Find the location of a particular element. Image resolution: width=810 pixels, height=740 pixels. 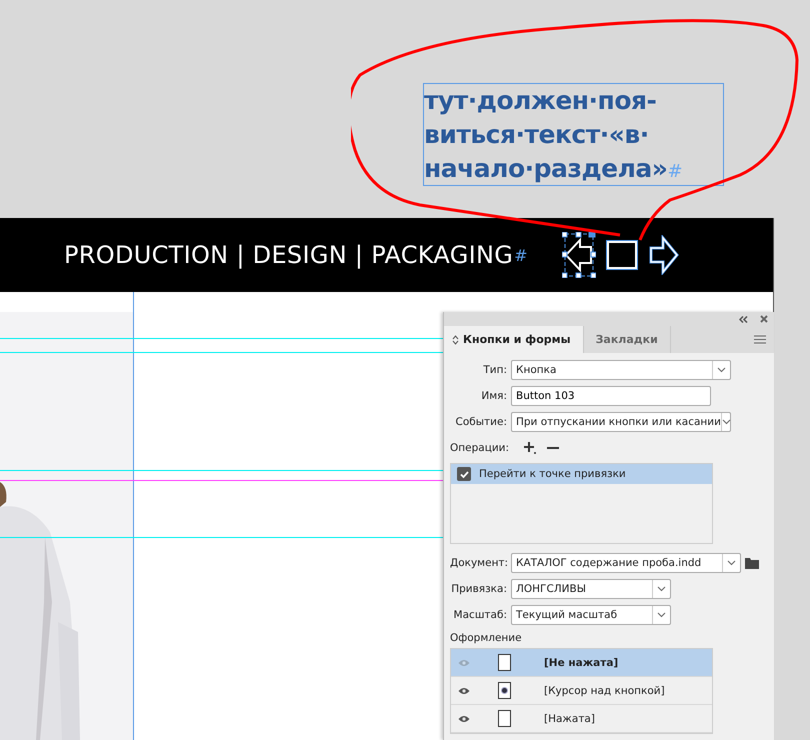

rectangle-icon is located at coordinates (621, 255).